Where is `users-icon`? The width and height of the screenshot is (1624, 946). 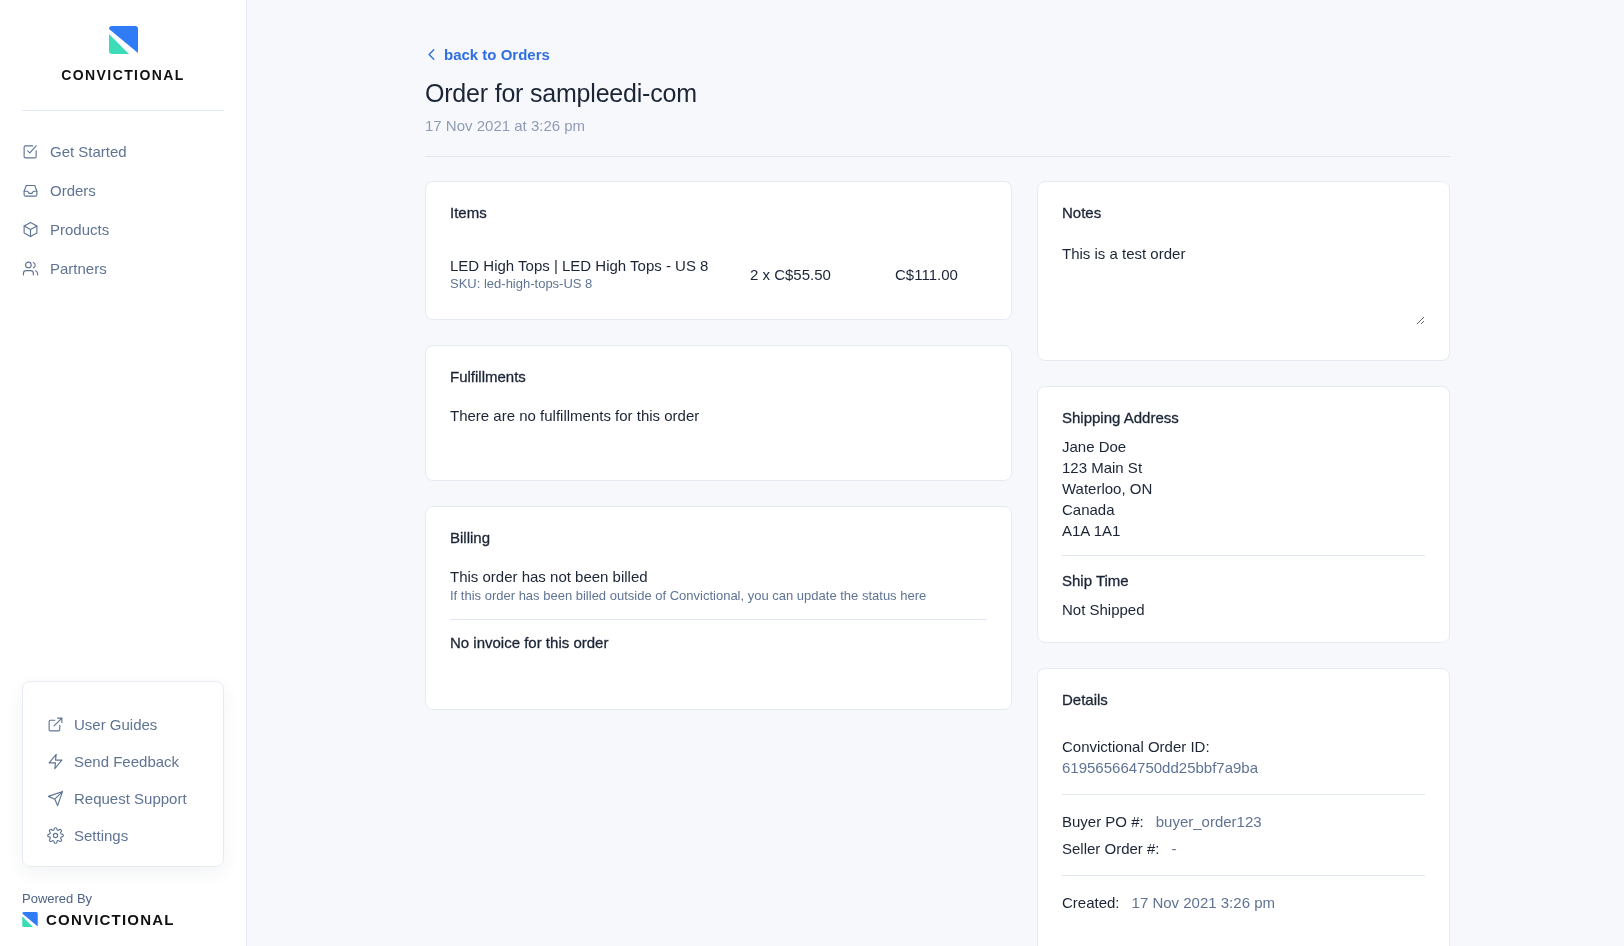 users-icon is located at coordinates (30, 268).